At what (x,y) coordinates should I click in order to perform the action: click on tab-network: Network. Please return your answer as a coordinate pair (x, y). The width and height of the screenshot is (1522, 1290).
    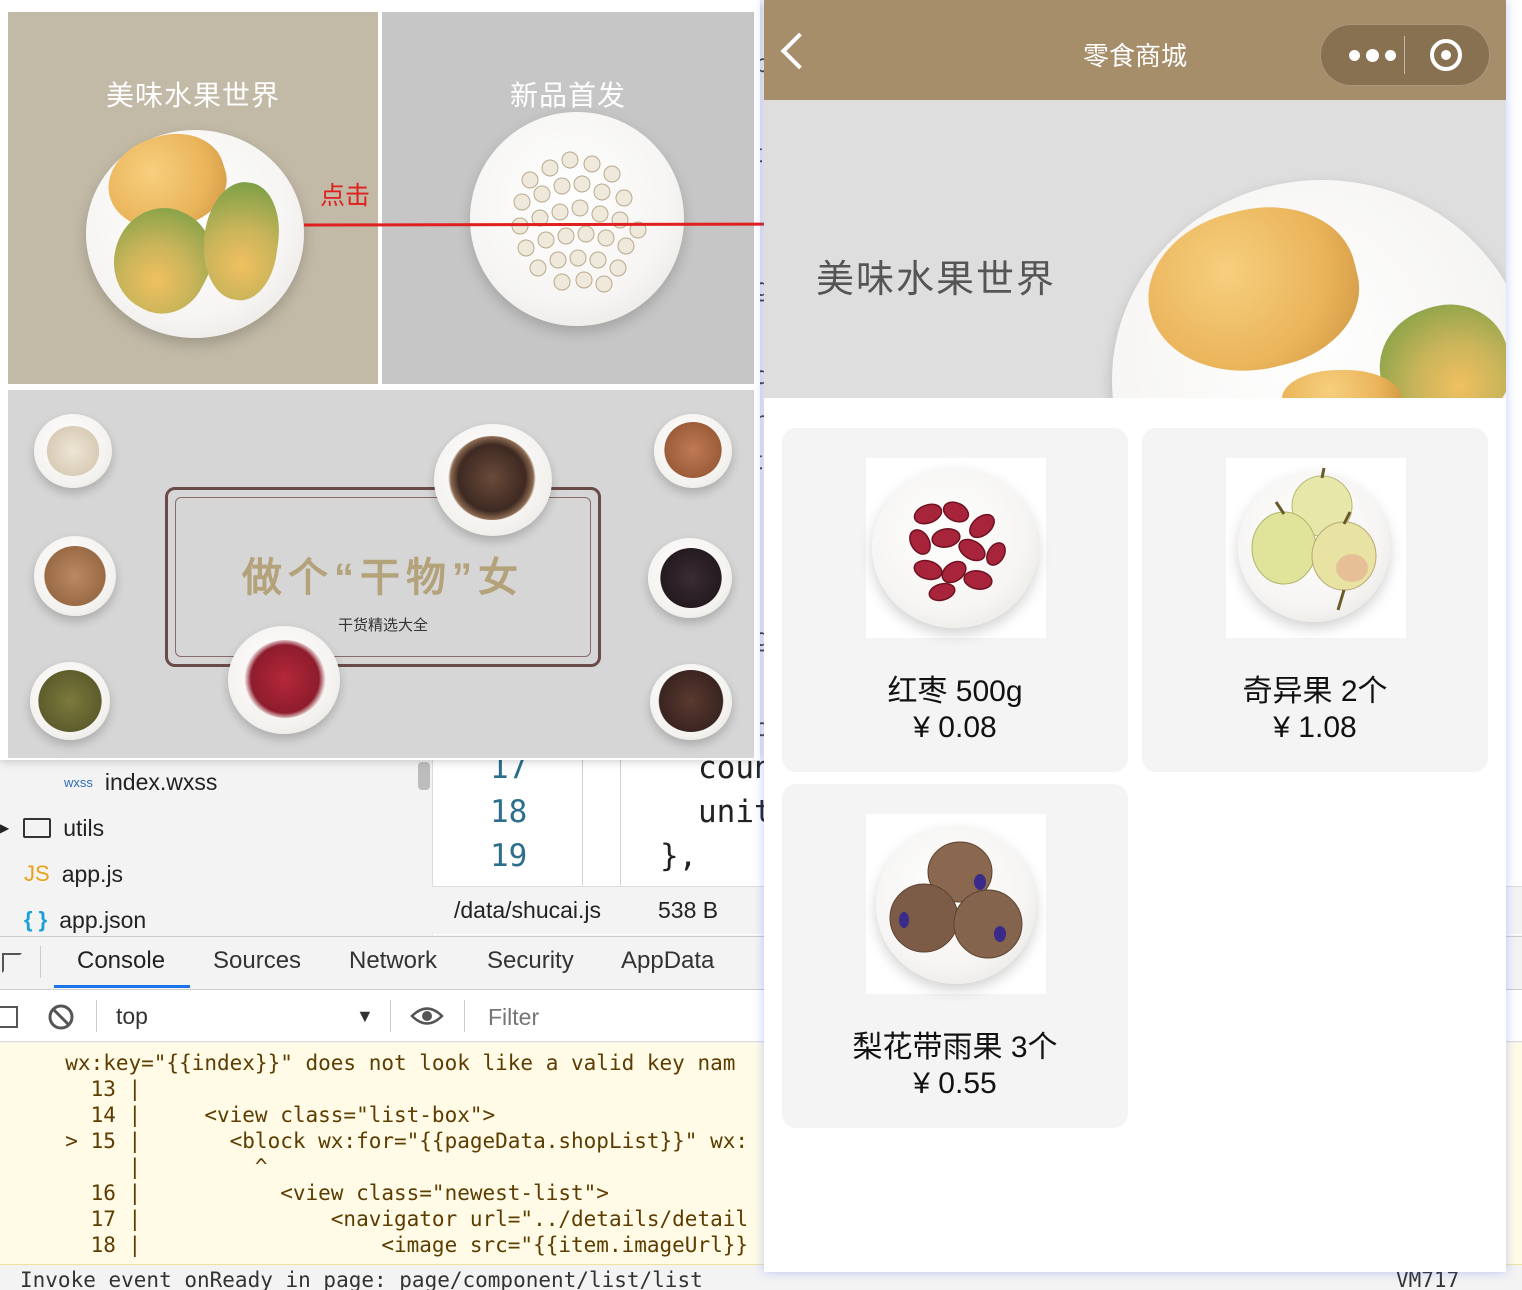
    Looking at the image, I should click on (393, 961).